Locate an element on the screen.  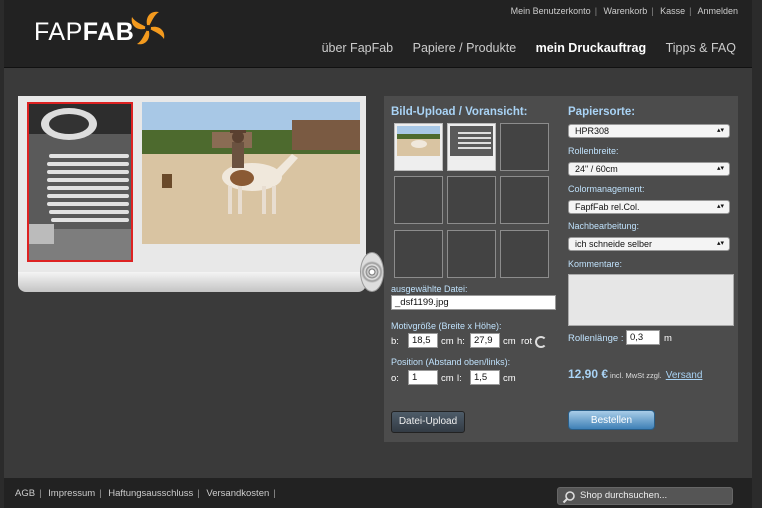
color-management-value: FapfFab rel.Col. is located at coordinates (607, 207).